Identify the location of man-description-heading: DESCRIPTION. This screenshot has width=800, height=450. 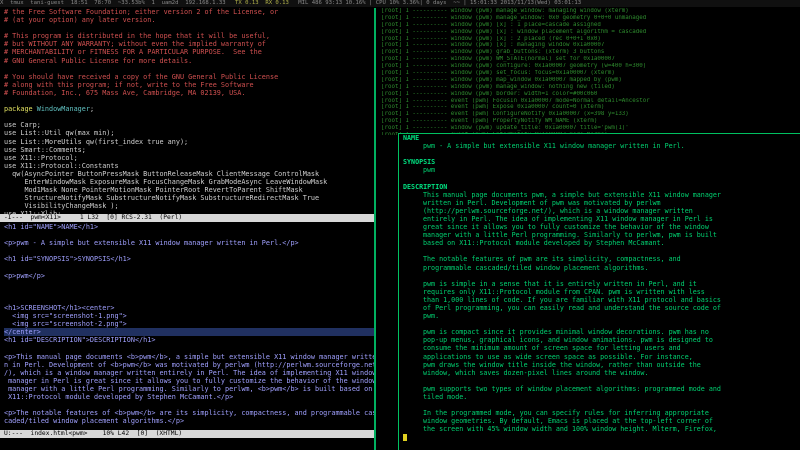
(425, 186).